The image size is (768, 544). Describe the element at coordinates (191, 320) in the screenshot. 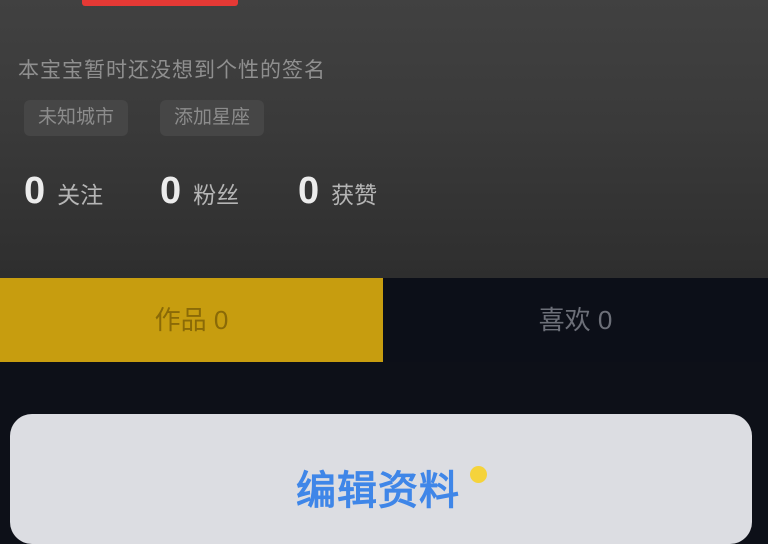

I see `tab-works: 作品 0` at that location.